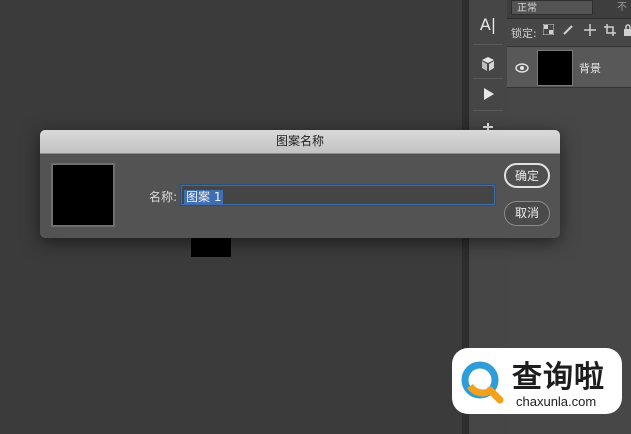 Image resolution: width=631 pixels, height=434 pixels. I want to click on lock-row: 锁定:, so click(569, 32).